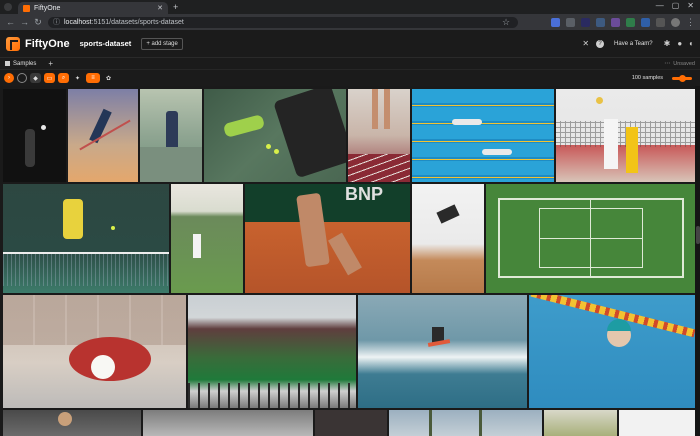 The image size is (700, 436). Describe the element at coordinates (690, 22) in the screenshot. I see `browser-more-icon: ⋮` at that location.